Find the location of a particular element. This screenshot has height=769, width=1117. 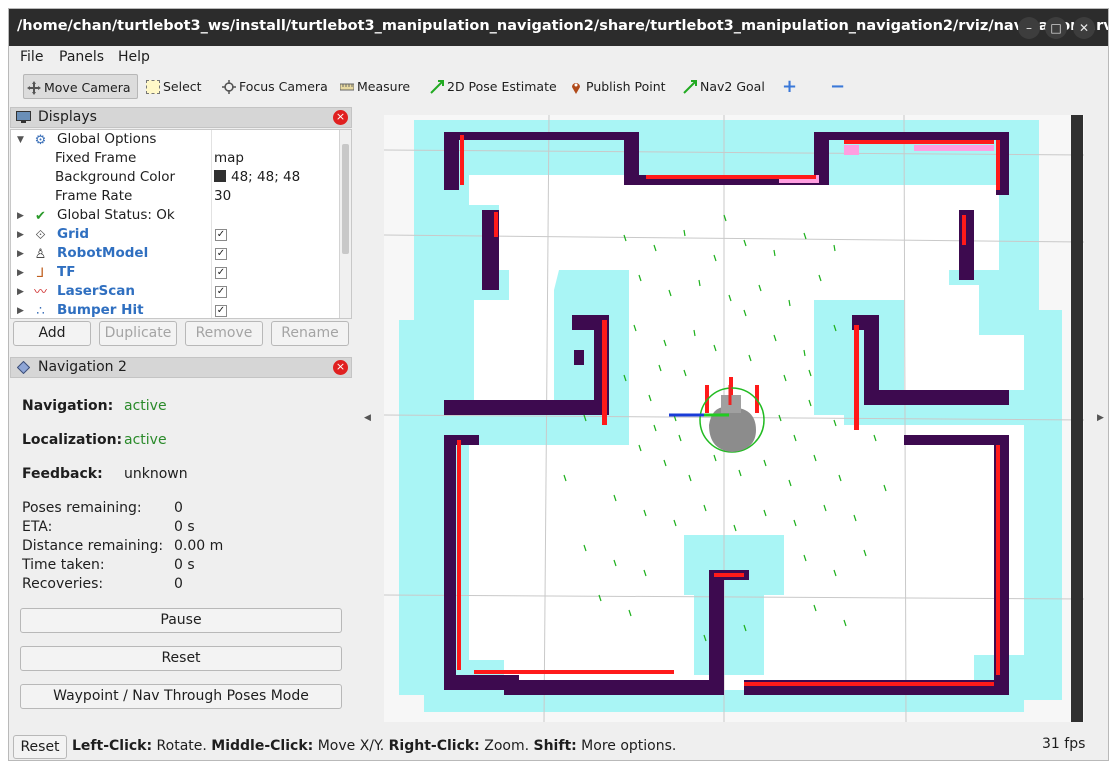

tree-row-global-options: ▼ ⚙ Global Options is located at coordinates (176, 140).